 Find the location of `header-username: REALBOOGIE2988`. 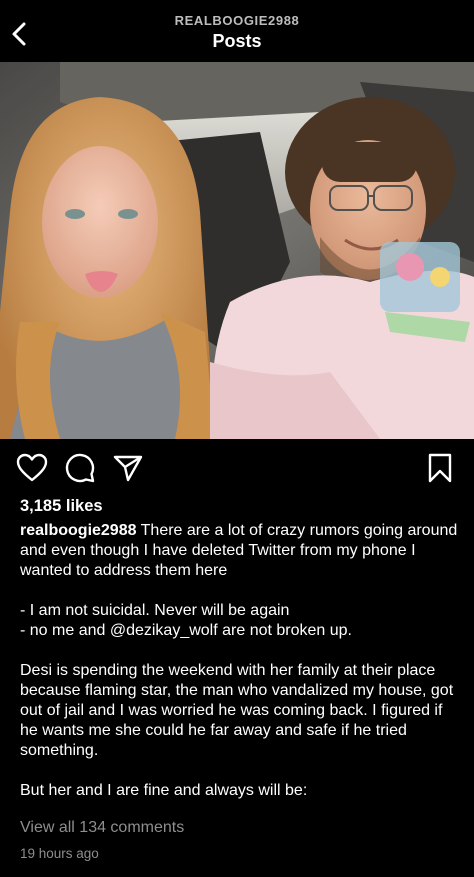

header-username: REALBOOGIE2988 is located at coordinates (237, 20).